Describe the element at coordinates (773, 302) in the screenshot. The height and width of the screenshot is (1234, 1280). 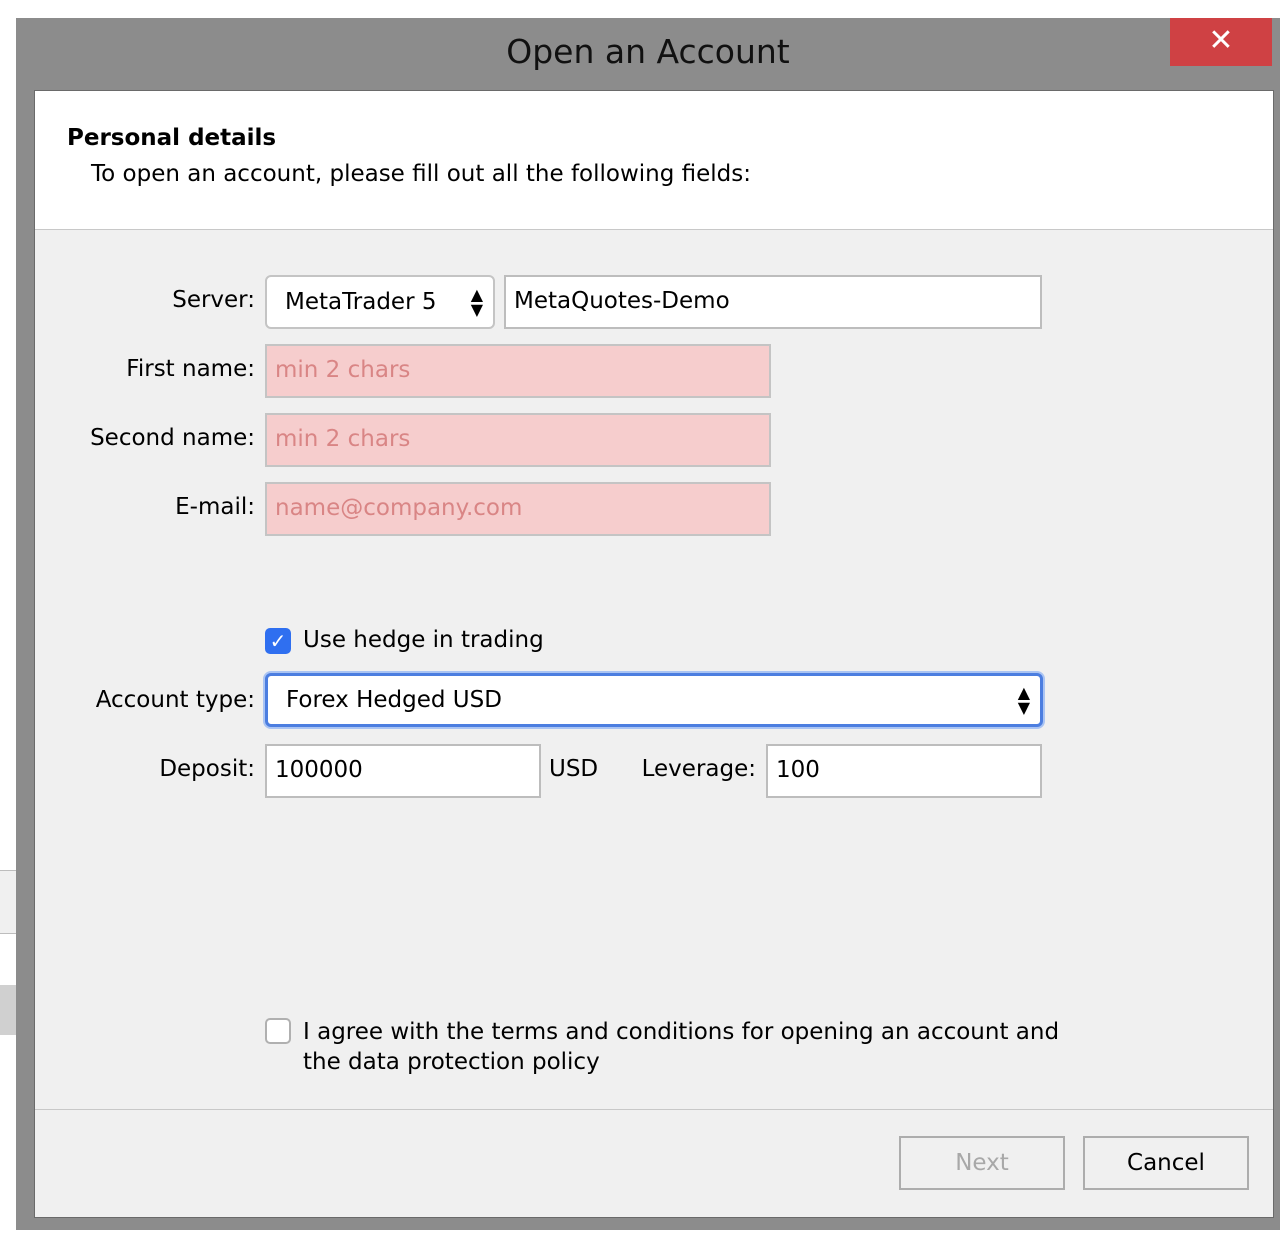
I see `server-name-input: MetaQuotes-Demo` at that location.